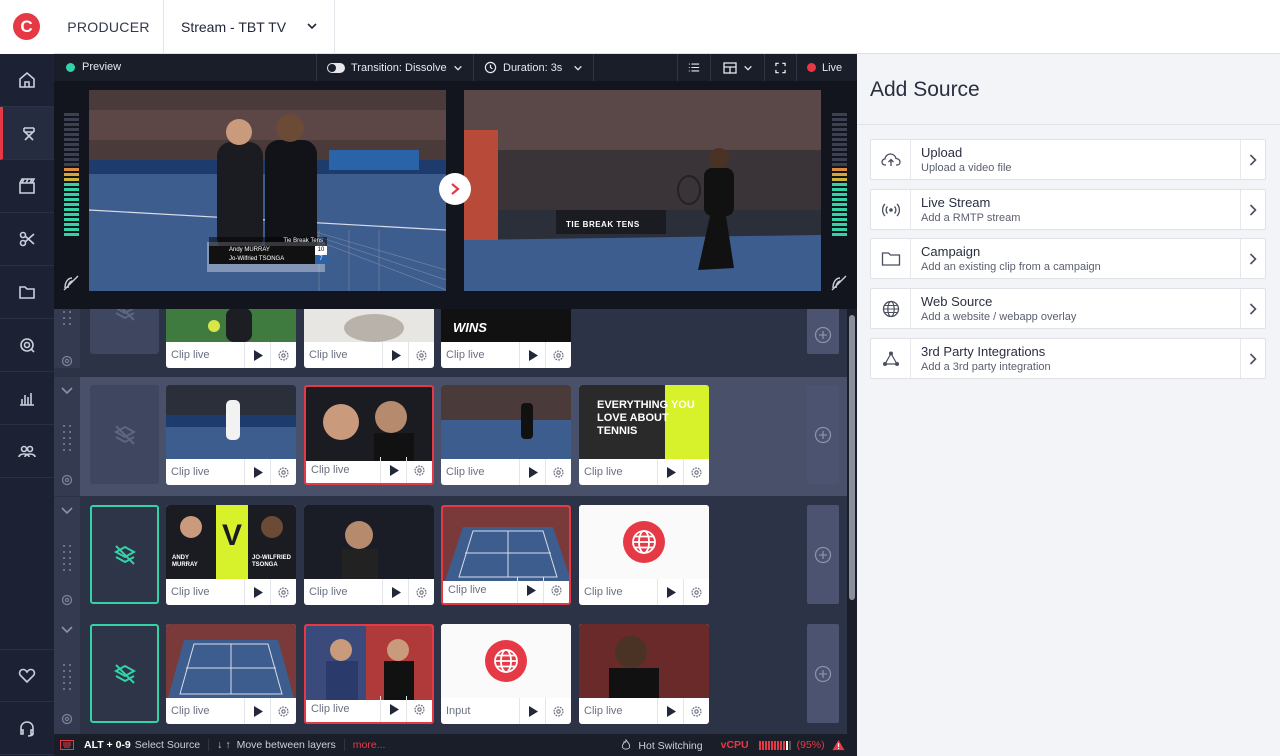 The image size is (1280, 756). I want to click on brand-logo: C, so click(26, 26).